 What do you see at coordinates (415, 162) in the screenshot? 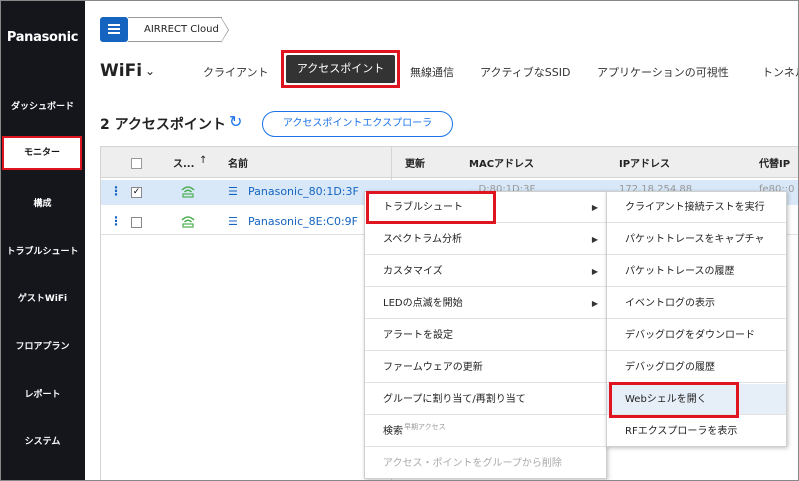
I see `col-update: 更新` at bounding box center [415, 162].